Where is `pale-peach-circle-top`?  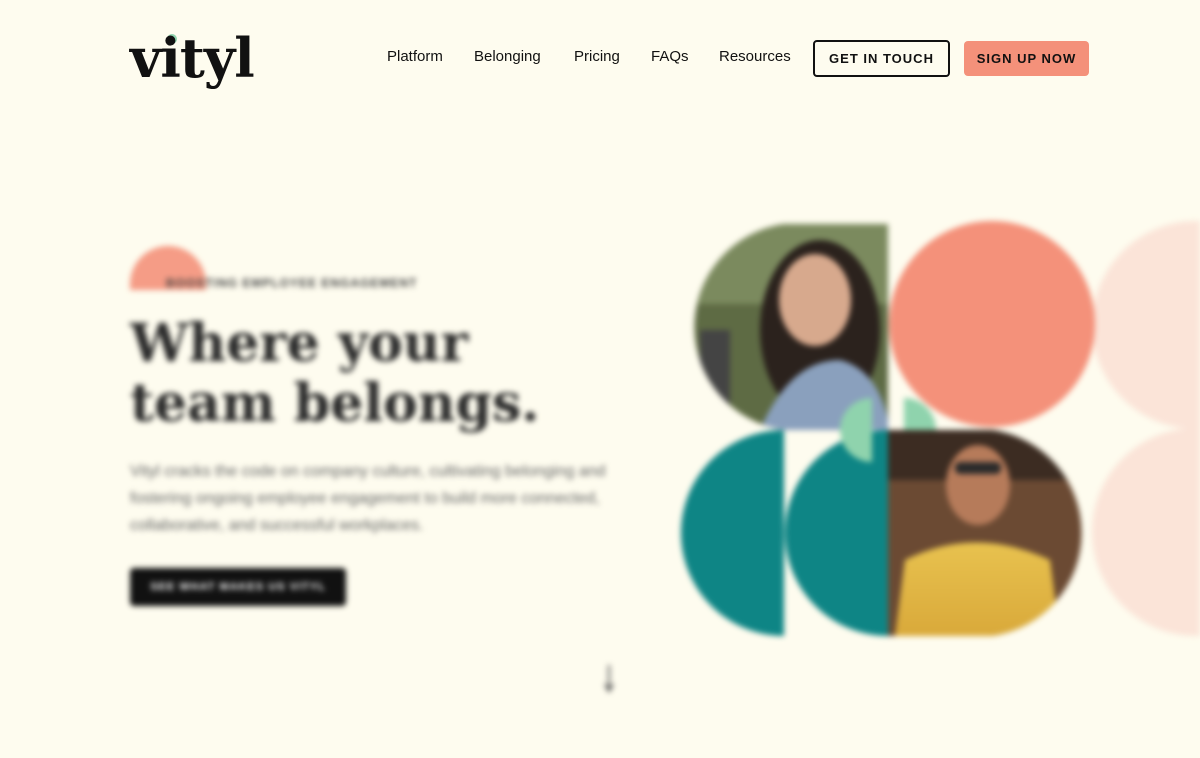
pale-peach-circle-top is located at coordinates (1146, 325).